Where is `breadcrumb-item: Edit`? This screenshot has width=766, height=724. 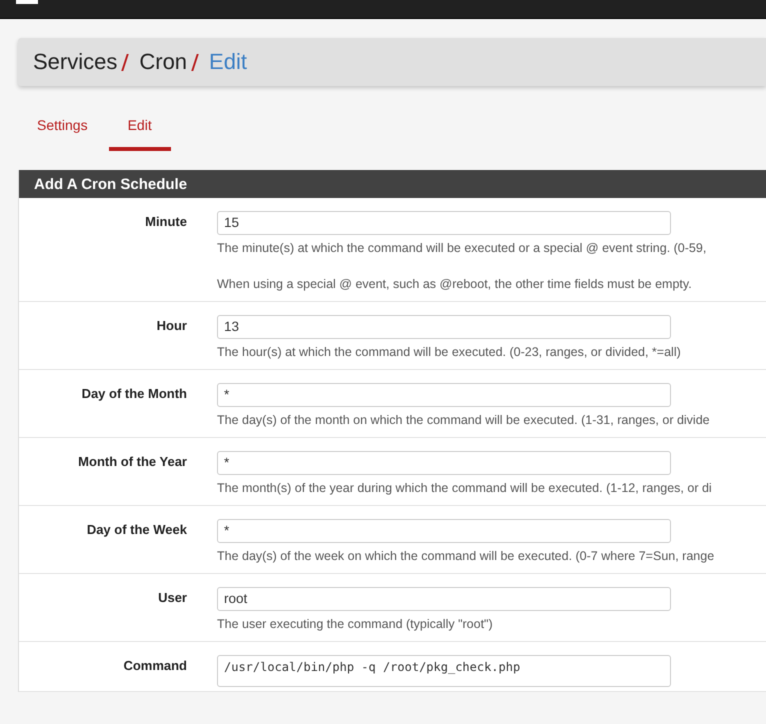
breadcrumb-item: Edit is located at coordinates (228, 62).